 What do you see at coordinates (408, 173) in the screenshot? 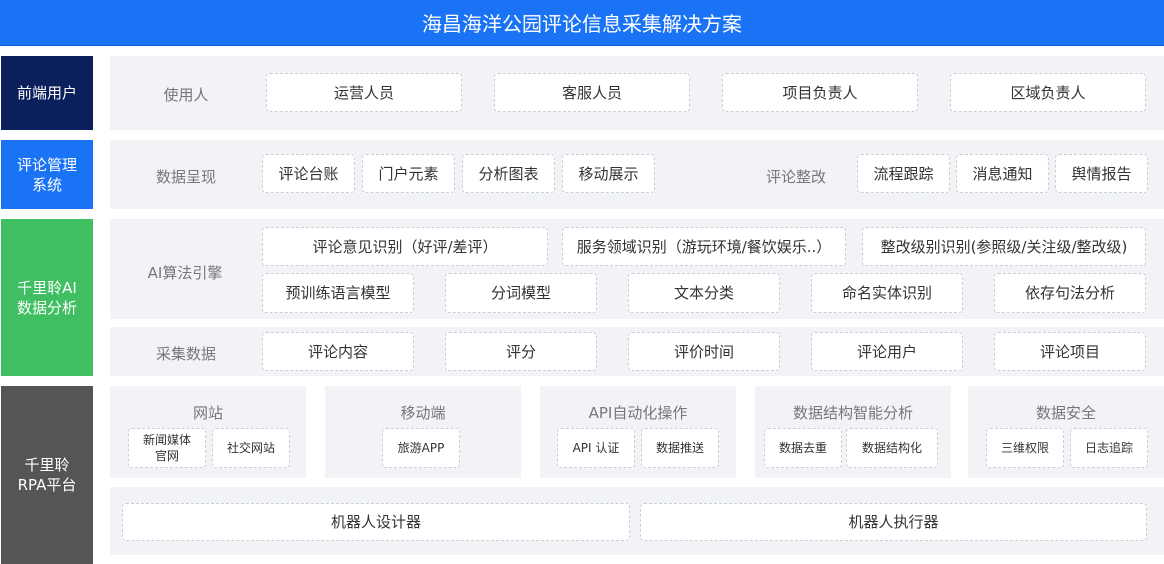
I see `display-box: 门户元素` at bounding box center [408, 173].